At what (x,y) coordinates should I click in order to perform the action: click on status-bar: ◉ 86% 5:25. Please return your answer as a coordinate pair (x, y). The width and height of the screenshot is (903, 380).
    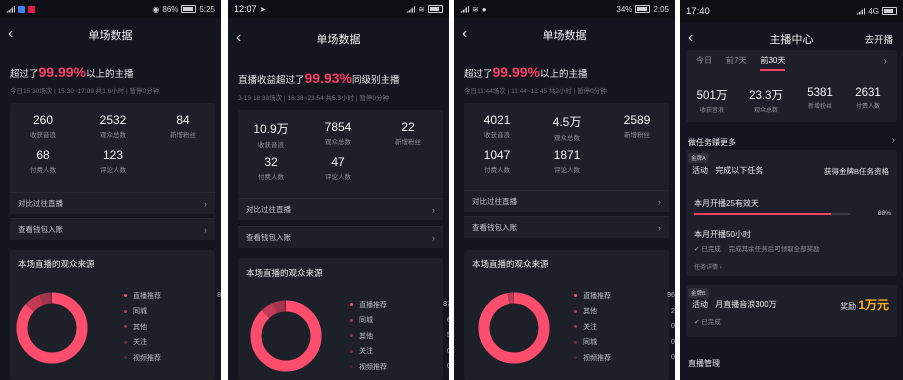
    Looking at the image, I should click on (110, 9).